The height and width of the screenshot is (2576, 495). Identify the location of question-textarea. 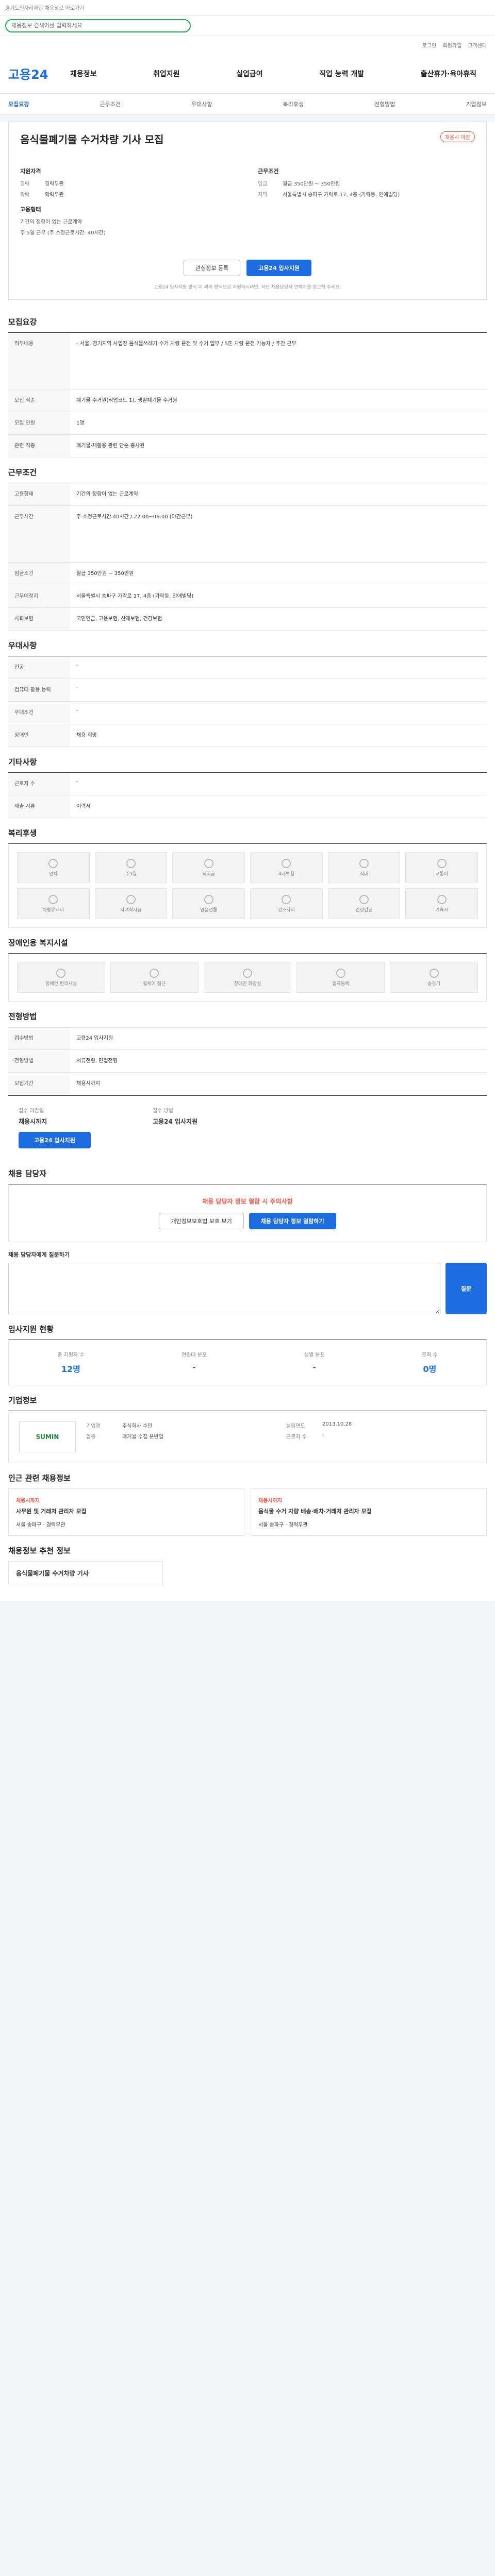
(224, 1288).